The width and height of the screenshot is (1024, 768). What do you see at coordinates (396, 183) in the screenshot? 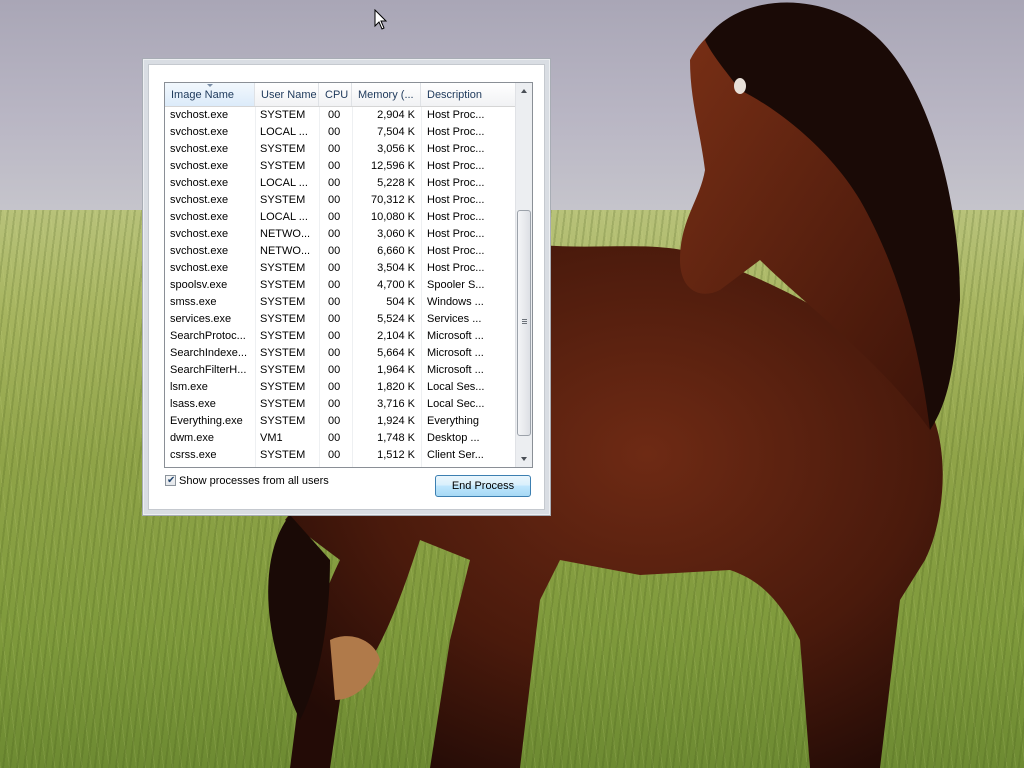
I see `process-memory: 5,228 K` at bounding box center [396, 183].